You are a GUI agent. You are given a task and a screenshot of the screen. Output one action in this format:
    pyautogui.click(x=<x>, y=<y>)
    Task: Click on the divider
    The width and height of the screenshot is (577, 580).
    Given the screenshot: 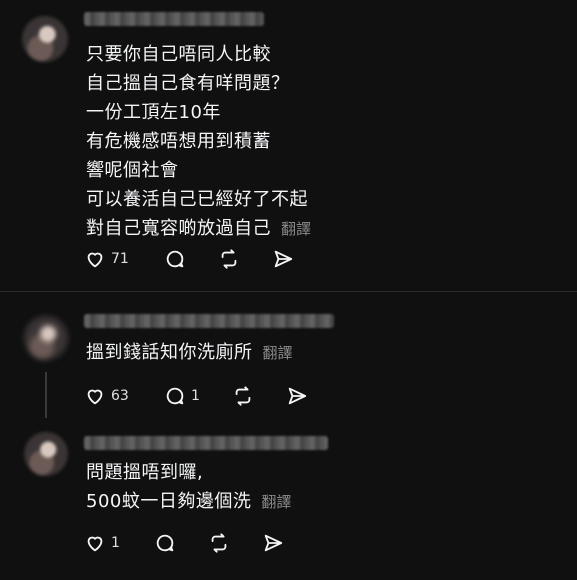 What is the action you would take?
    pyautogui.click(x=288, y=291)
    